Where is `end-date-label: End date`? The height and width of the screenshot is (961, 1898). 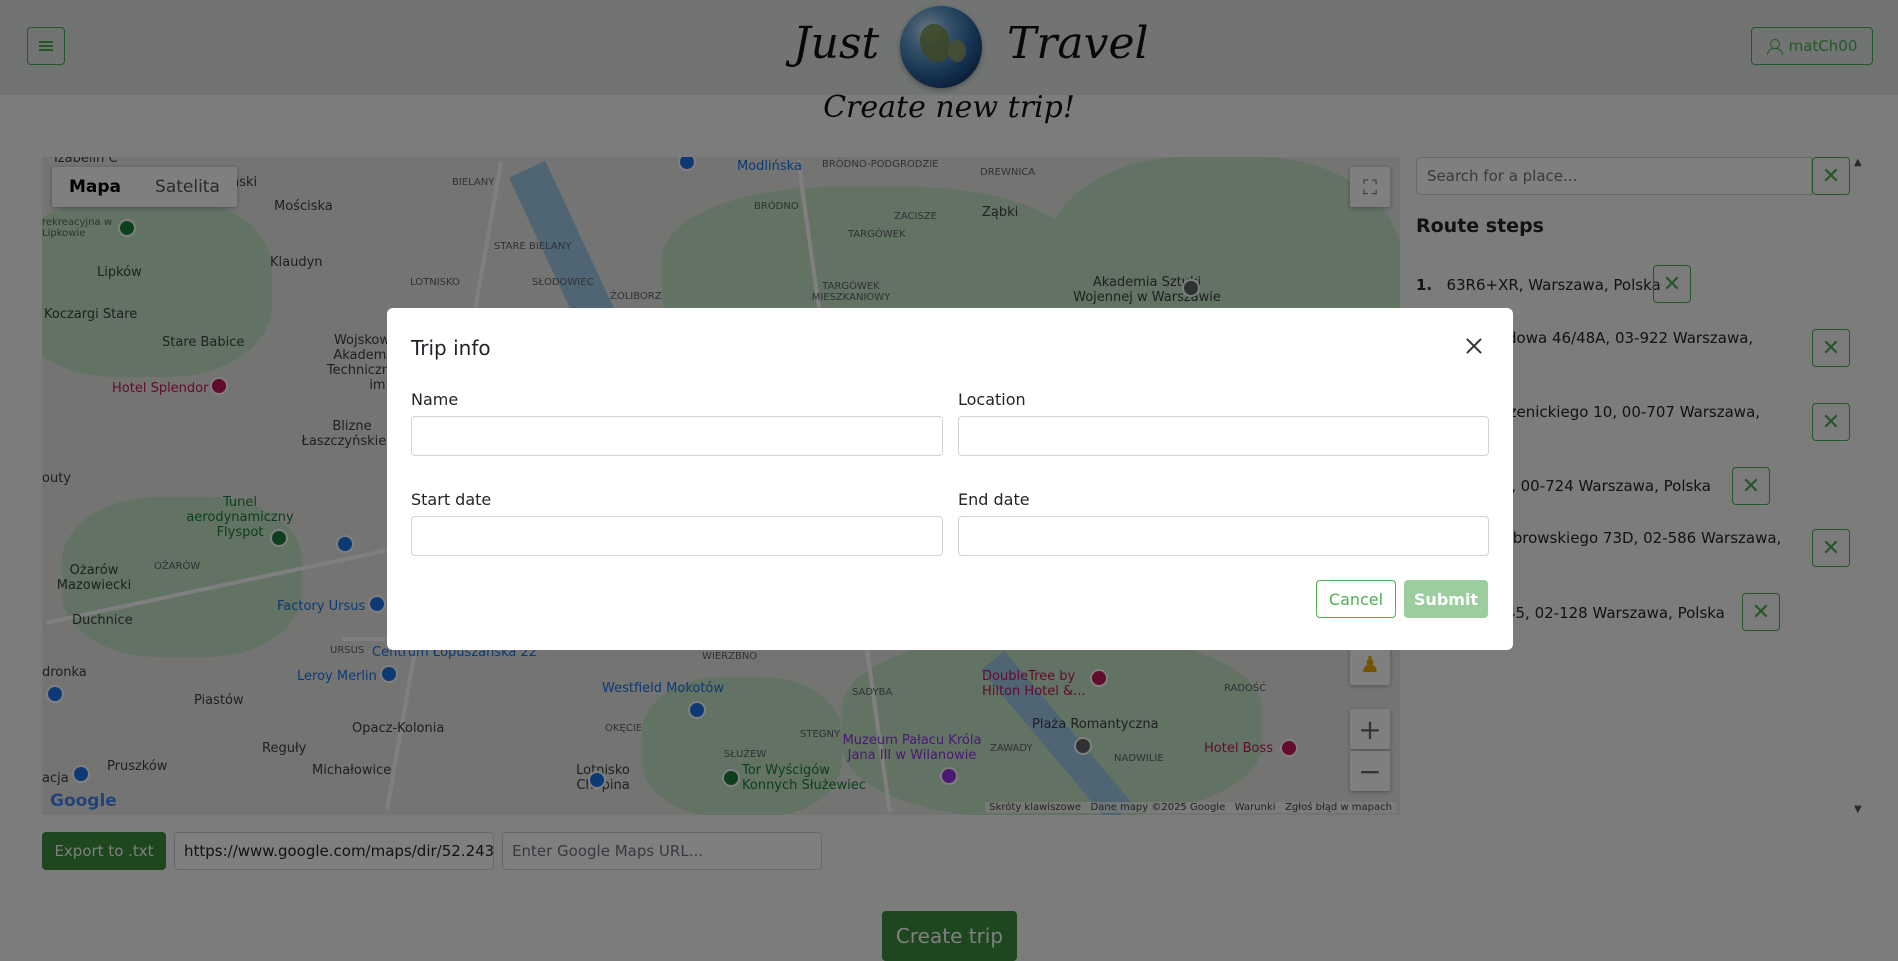 end-date-label: End date is located at coordinates (994, 499).